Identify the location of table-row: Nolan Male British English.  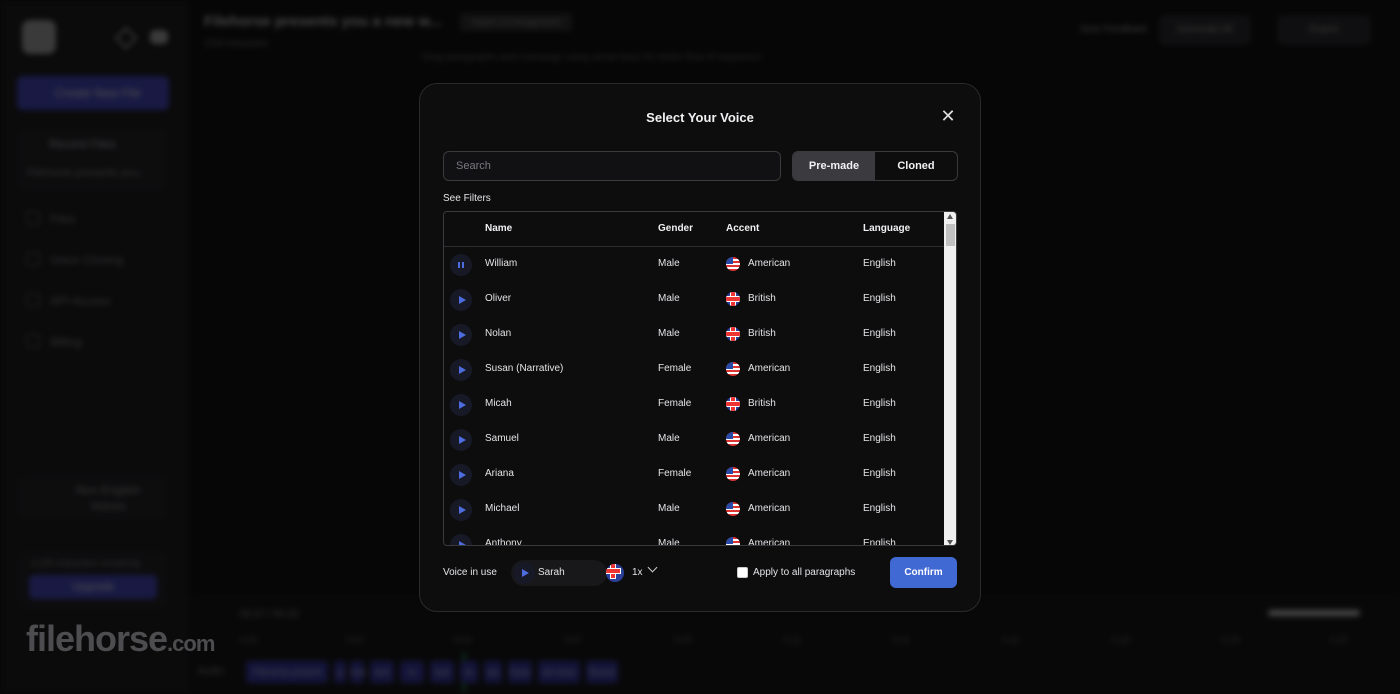
(694, 334).